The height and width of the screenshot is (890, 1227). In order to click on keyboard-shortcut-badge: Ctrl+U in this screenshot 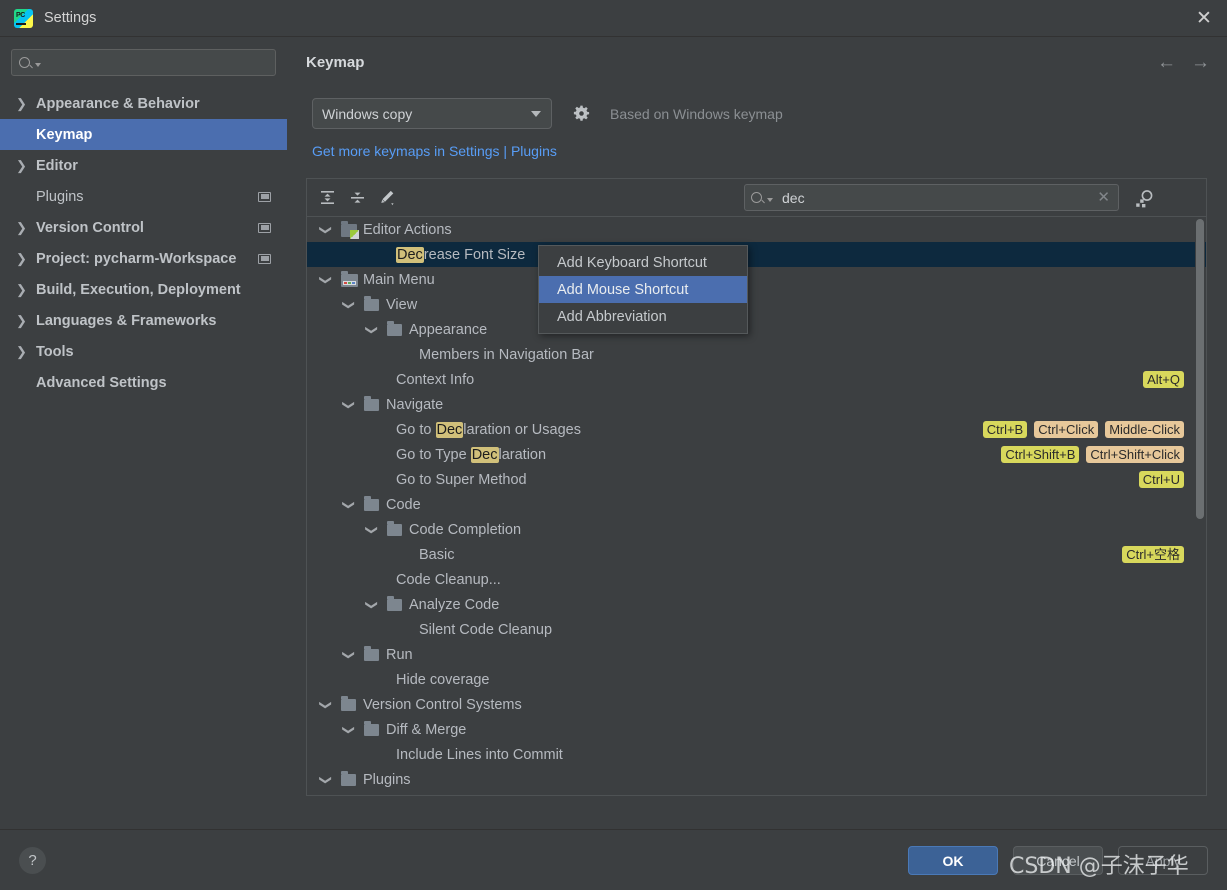, I will do `click(1161, 479)`.